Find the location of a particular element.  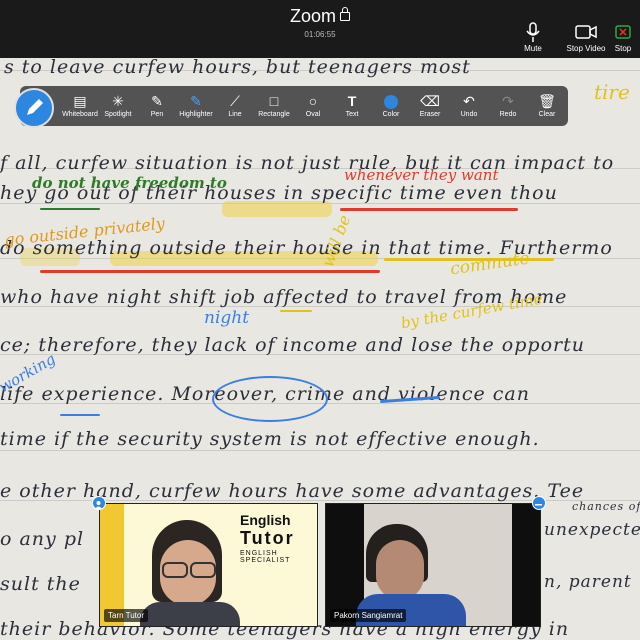

green-annotation: do not have freedom to is located at coordinates (129, 183).